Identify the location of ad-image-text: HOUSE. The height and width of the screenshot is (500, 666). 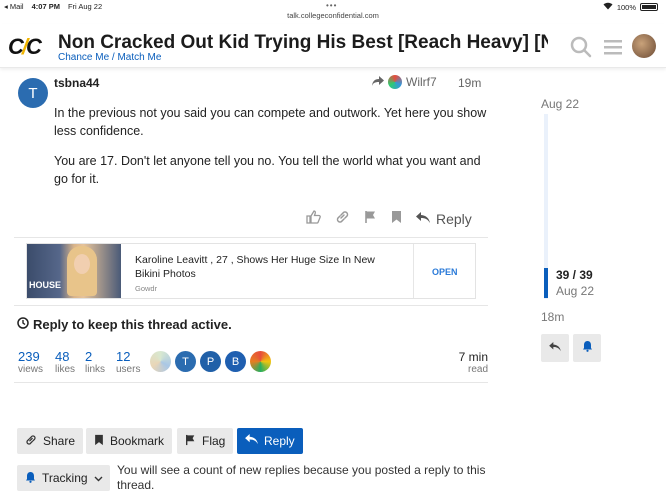
(45, 285).